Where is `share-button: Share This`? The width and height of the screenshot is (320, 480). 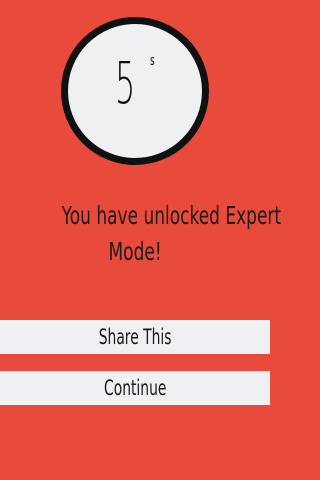 share-button: Share This is located at coordinates (135, 337).